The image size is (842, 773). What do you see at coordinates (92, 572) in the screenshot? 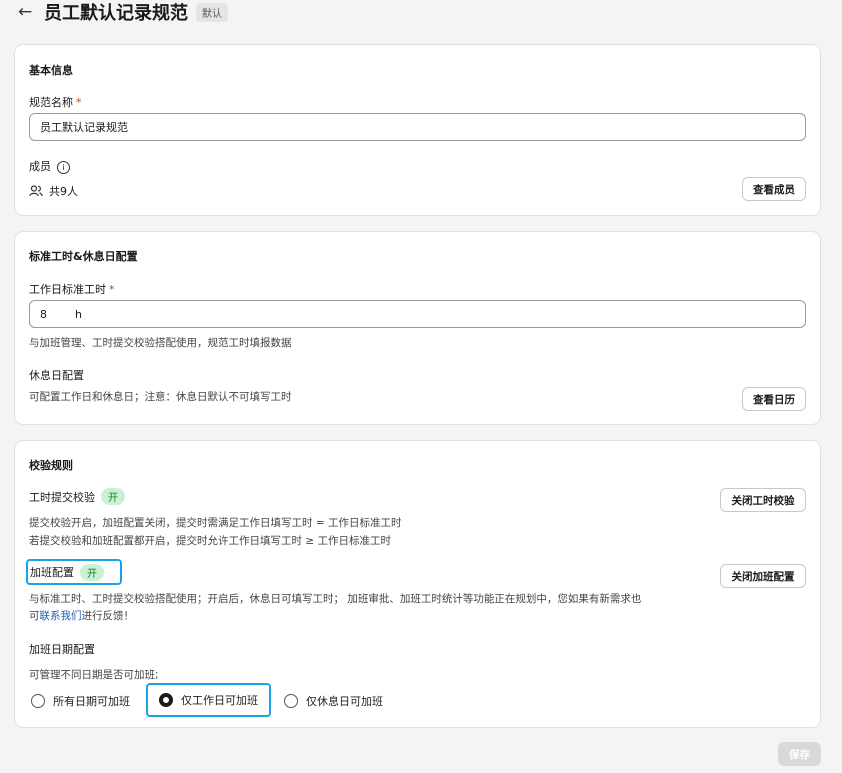
I see `overtime-status-badge: 开` at bounding box center [92, 572].